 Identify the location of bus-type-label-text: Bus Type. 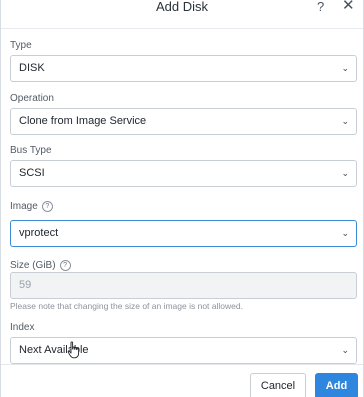
(31, 150).